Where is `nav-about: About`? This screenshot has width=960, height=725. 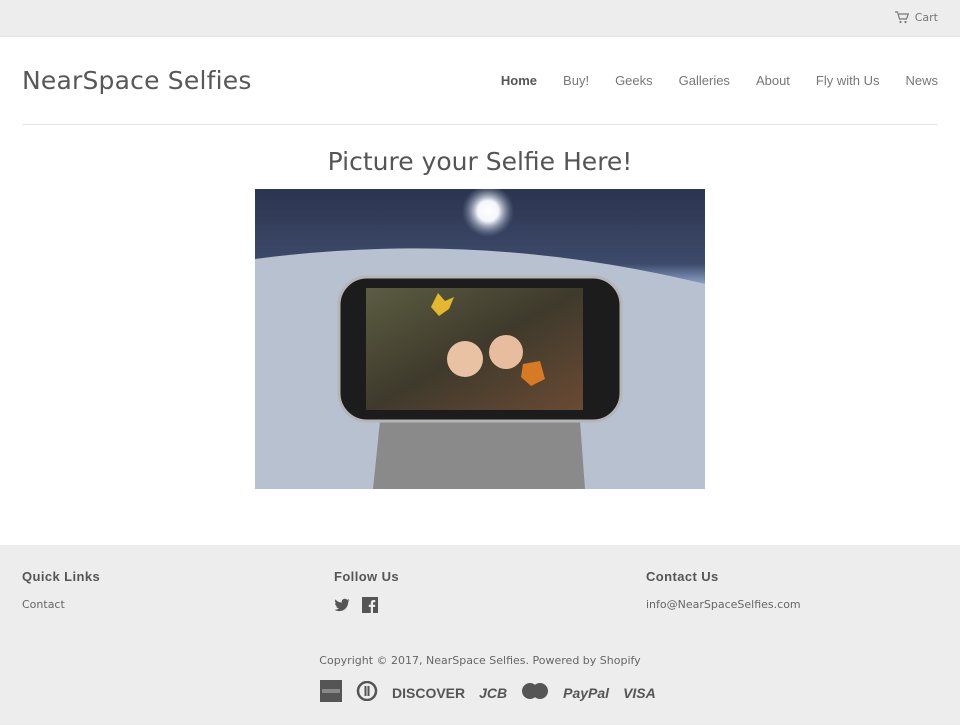
nav-about: About is located at coordinates (773, 80).